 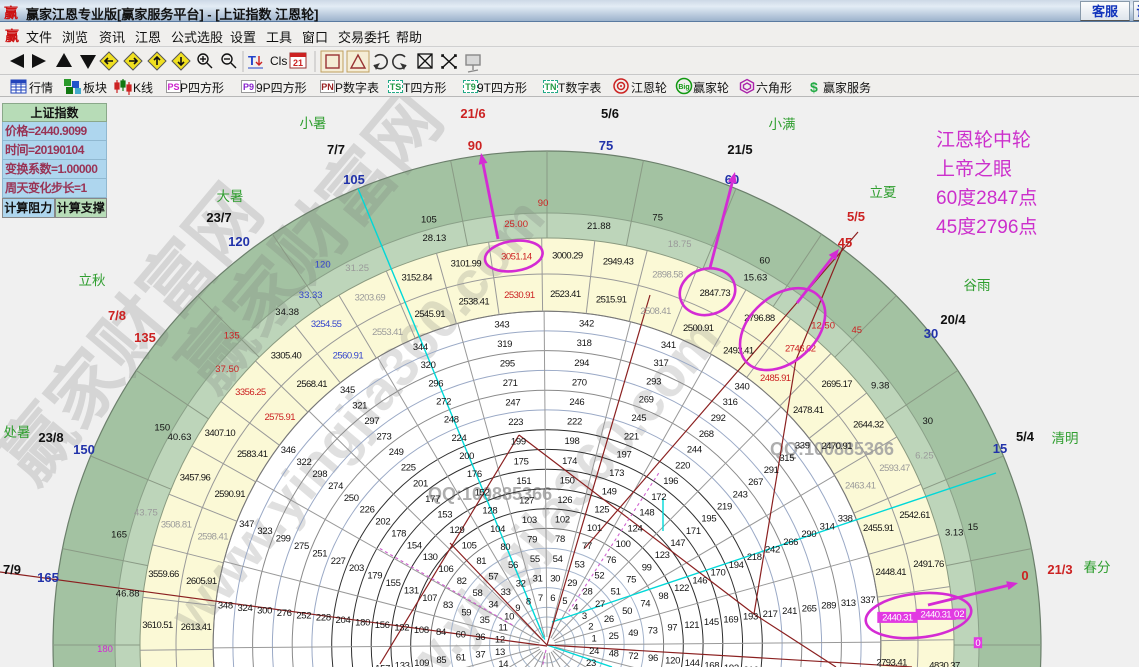 What do you see at coordinates (264, 531) in the screenshot?
I see `svg-text: 323` at bounding box center [264, 531].